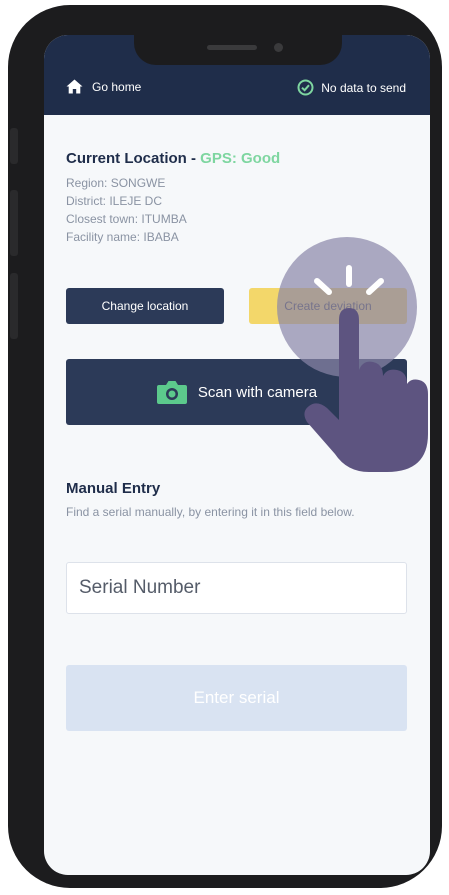  I want to click on scan-with-camera-button: Scan with camera, so click(236, 392).